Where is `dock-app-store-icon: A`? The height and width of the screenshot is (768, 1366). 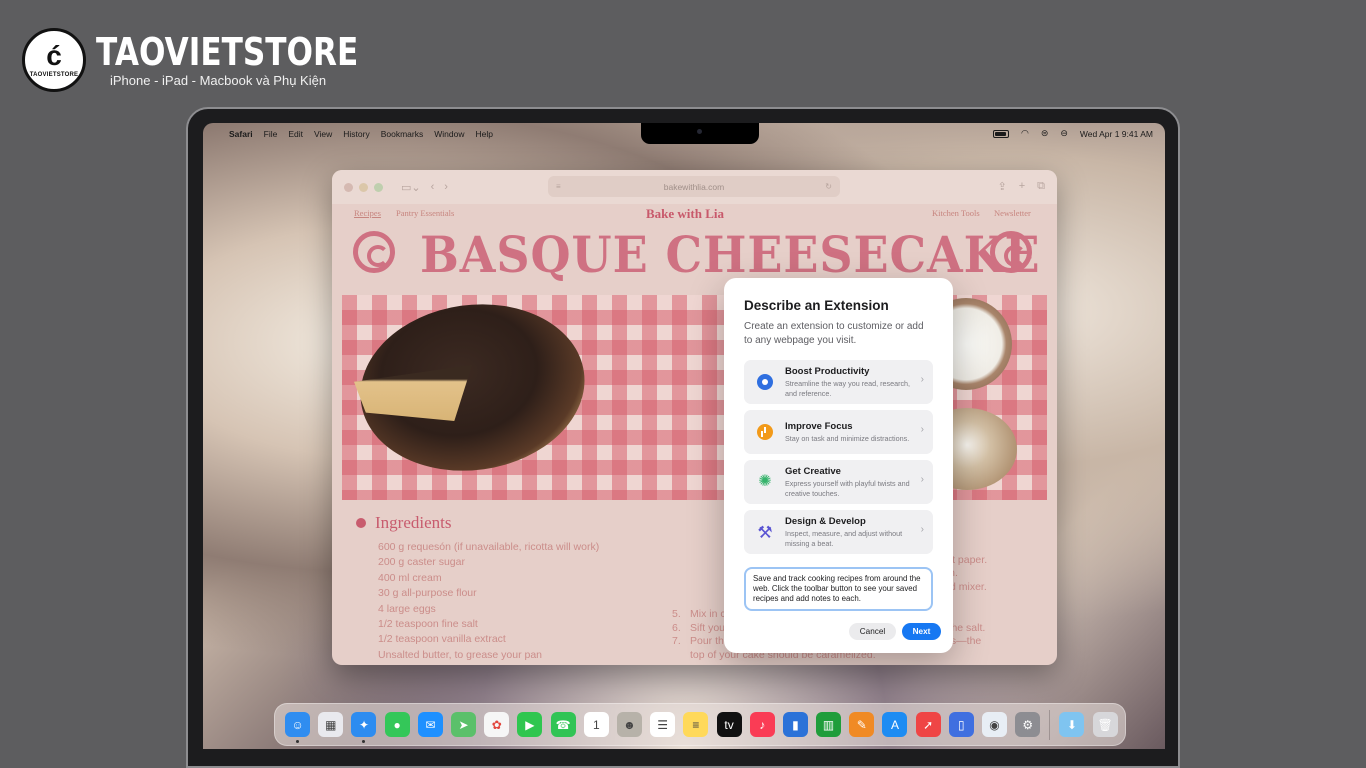 dock-app-store-icon: A is located at coordinates (895, 724).